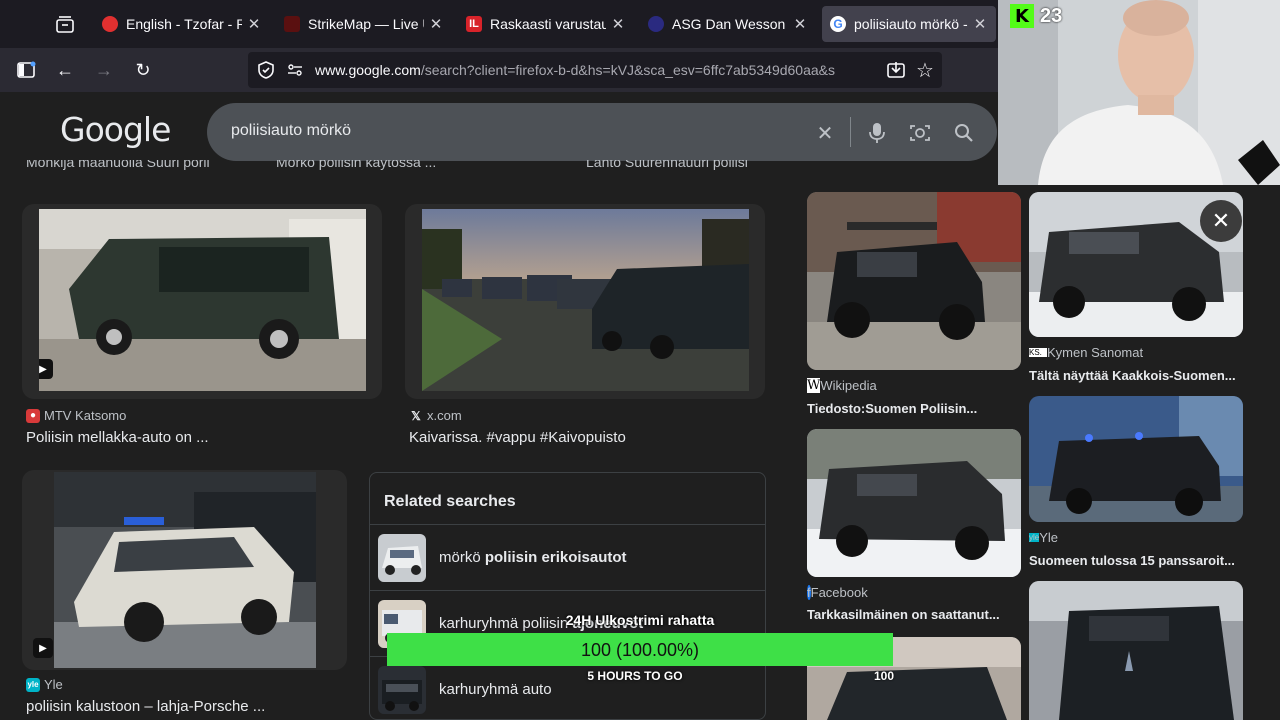  I want to click on tab-strikemap: StrikeMap — Live US ✕, so click(364, 24).